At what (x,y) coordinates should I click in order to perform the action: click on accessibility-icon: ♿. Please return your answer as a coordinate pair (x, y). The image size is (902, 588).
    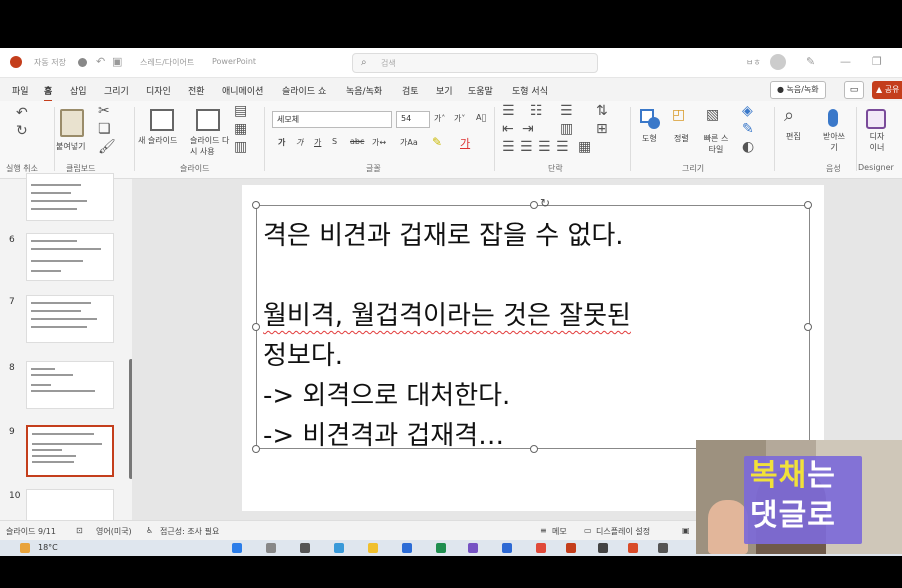
    Looking at the image, I should click on (149, 530).